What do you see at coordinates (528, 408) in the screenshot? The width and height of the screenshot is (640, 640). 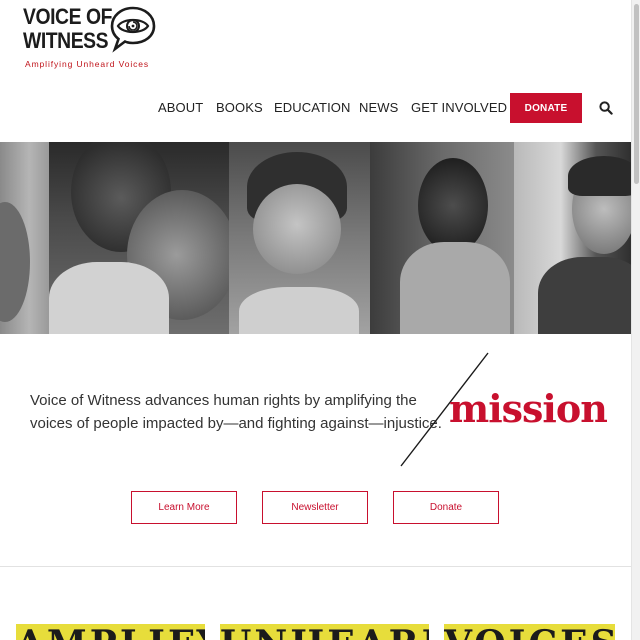 I see `mission-heading: mission` at bounding box center [528, 408].